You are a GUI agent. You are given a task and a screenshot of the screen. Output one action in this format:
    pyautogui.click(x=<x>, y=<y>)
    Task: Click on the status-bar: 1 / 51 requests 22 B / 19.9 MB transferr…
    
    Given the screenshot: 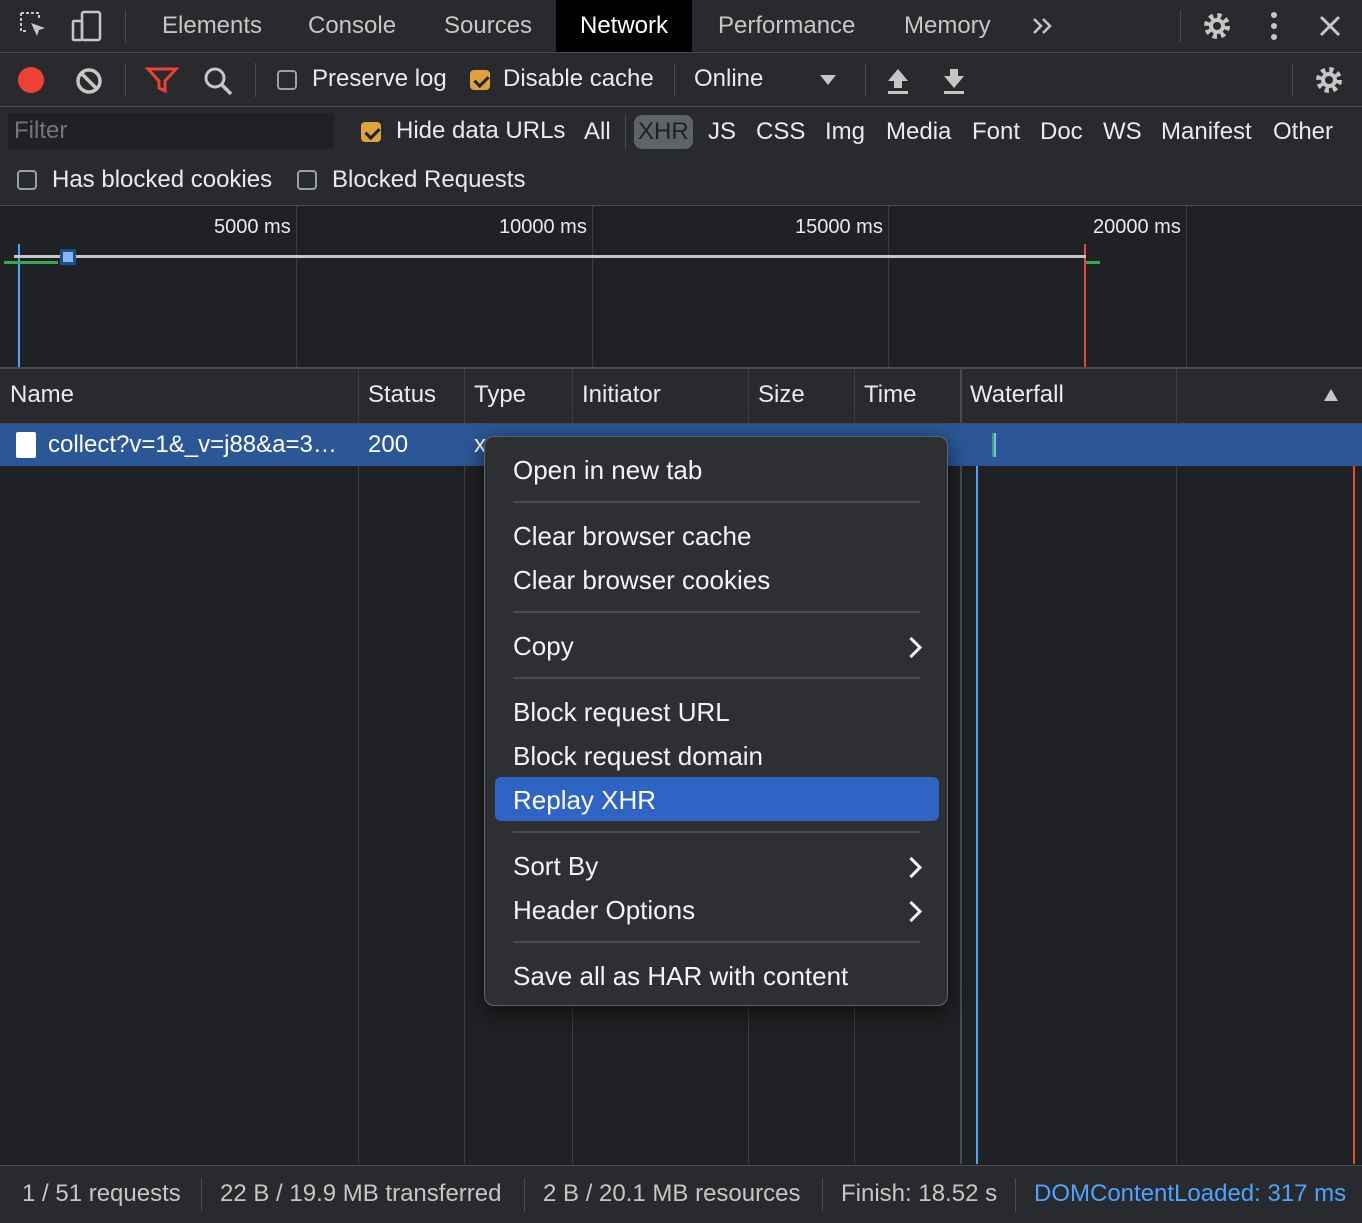 What is the action you would take?
    pyautogui.click(x=681, y=1194)
    